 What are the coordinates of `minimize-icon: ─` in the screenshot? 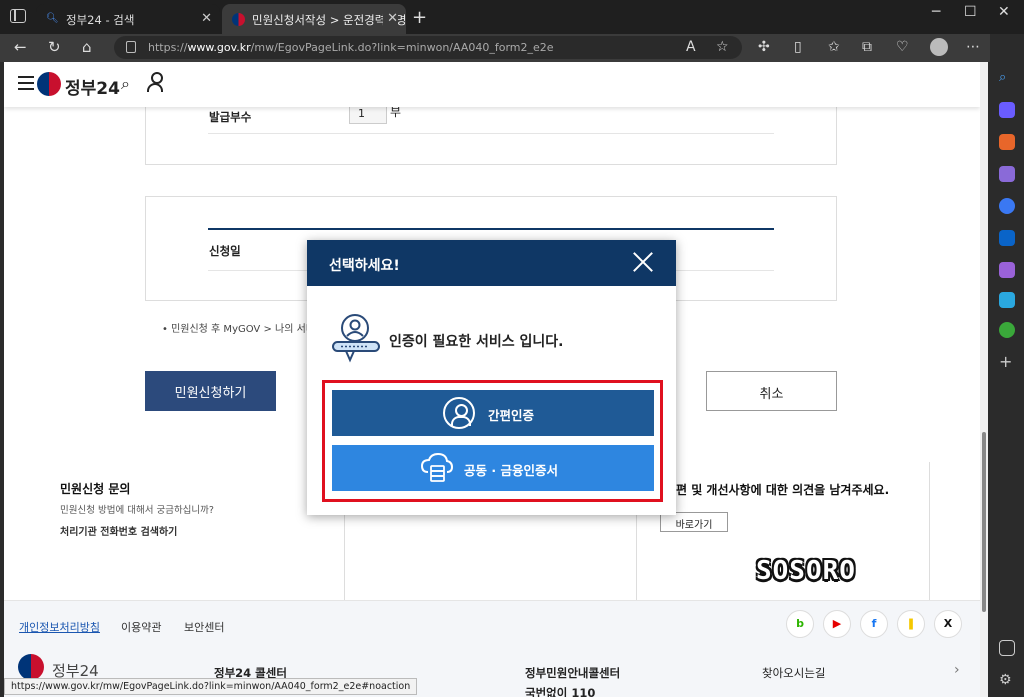 It's located at (936, 12).